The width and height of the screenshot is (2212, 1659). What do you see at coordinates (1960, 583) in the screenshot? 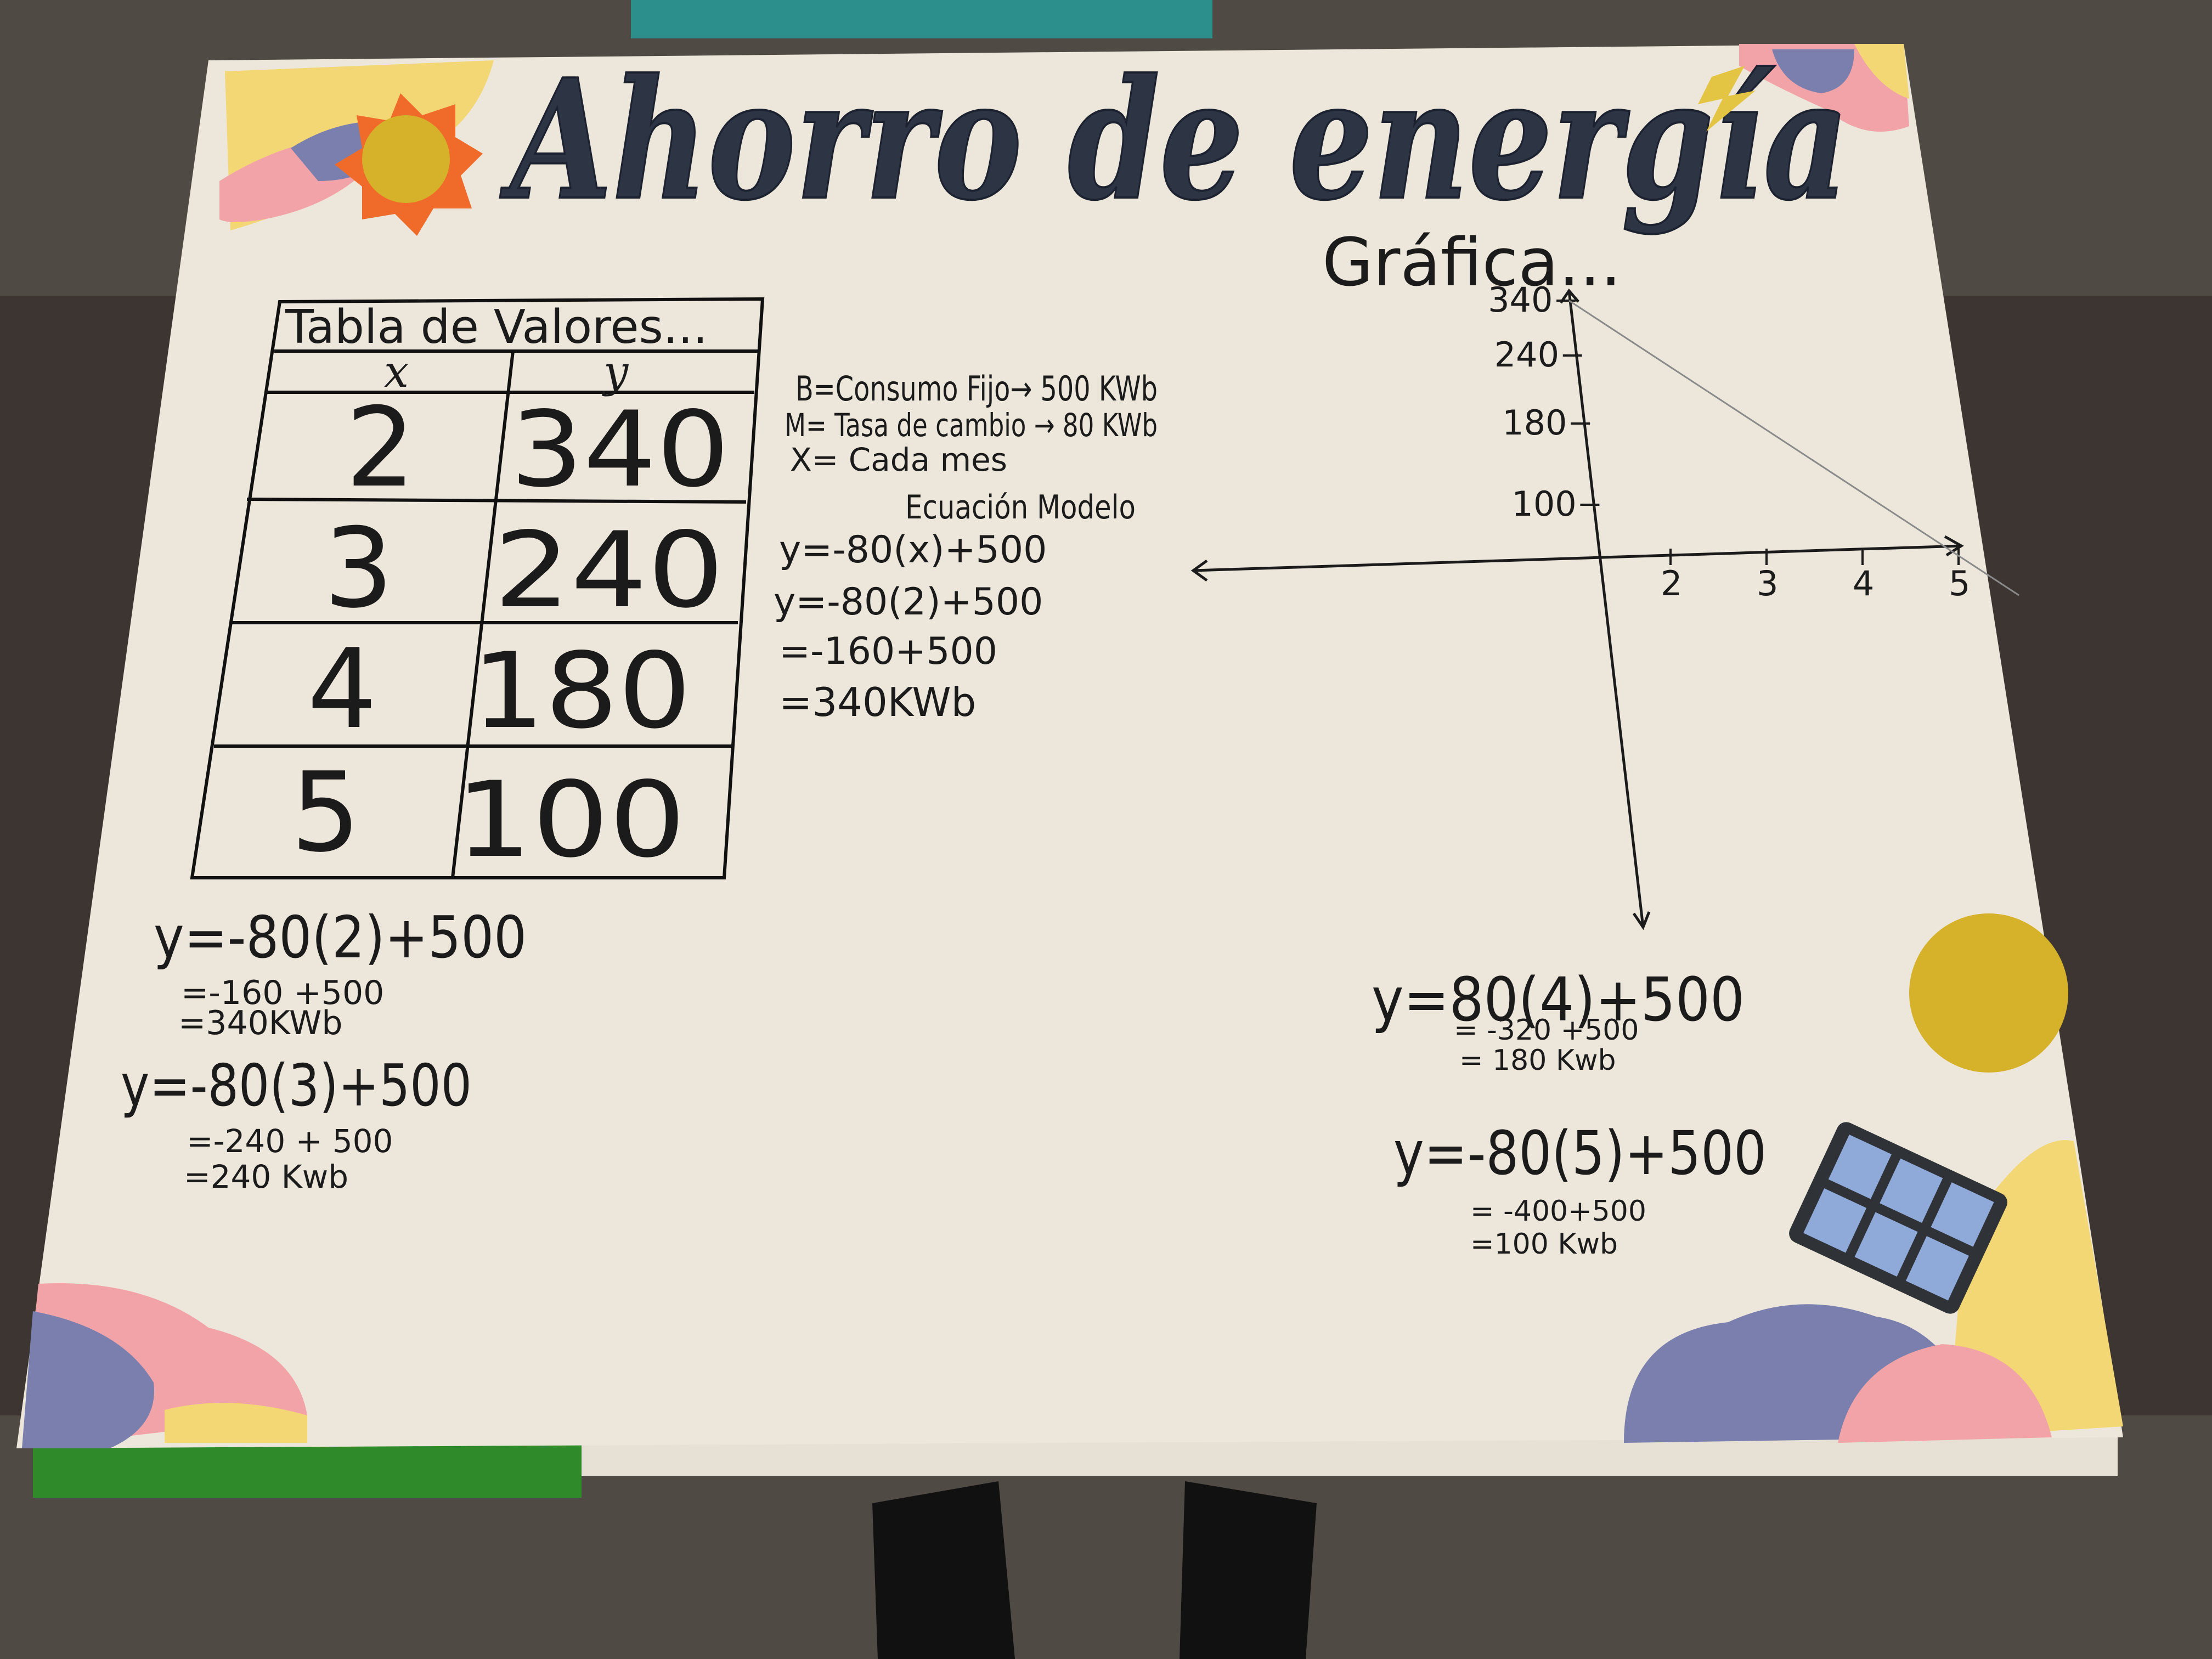
I see `x-tick-label: 5` at bounding box center [1960, 583].